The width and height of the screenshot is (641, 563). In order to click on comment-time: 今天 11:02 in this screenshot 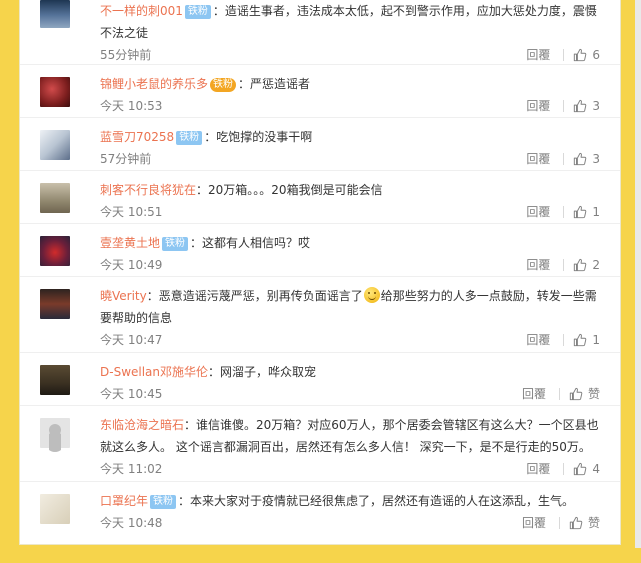, I will do `click(131, 469)`.